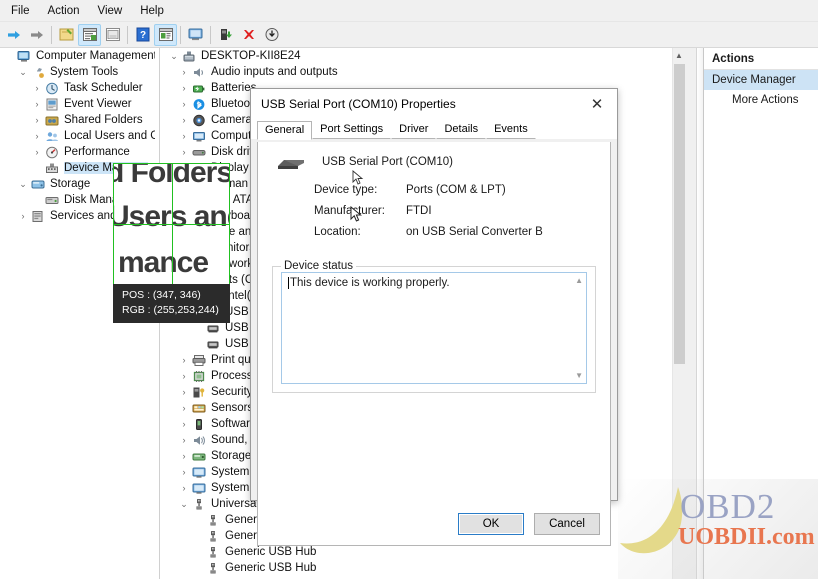 The height and width of the screenshot is (579, 818). I want to click on tree-label: Local Users and Groups, so click(109, 136).